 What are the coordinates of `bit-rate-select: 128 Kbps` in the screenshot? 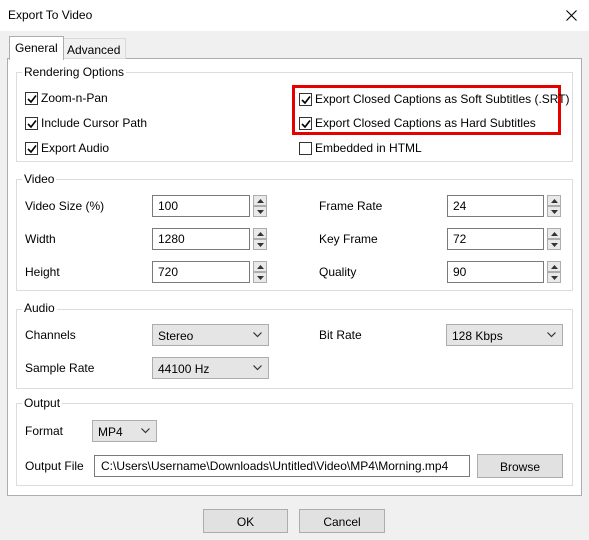 It's located at (504, 335).